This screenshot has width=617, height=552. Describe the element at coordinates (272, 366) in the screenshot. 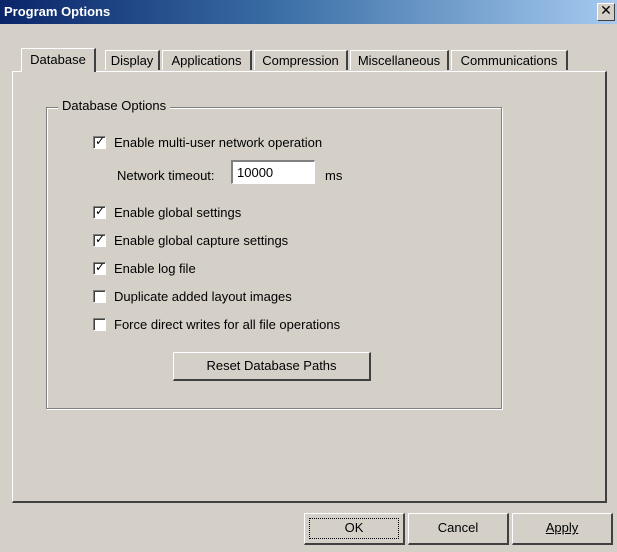

I see `reset-database-paths-button: Reset Database Paths` at that location.